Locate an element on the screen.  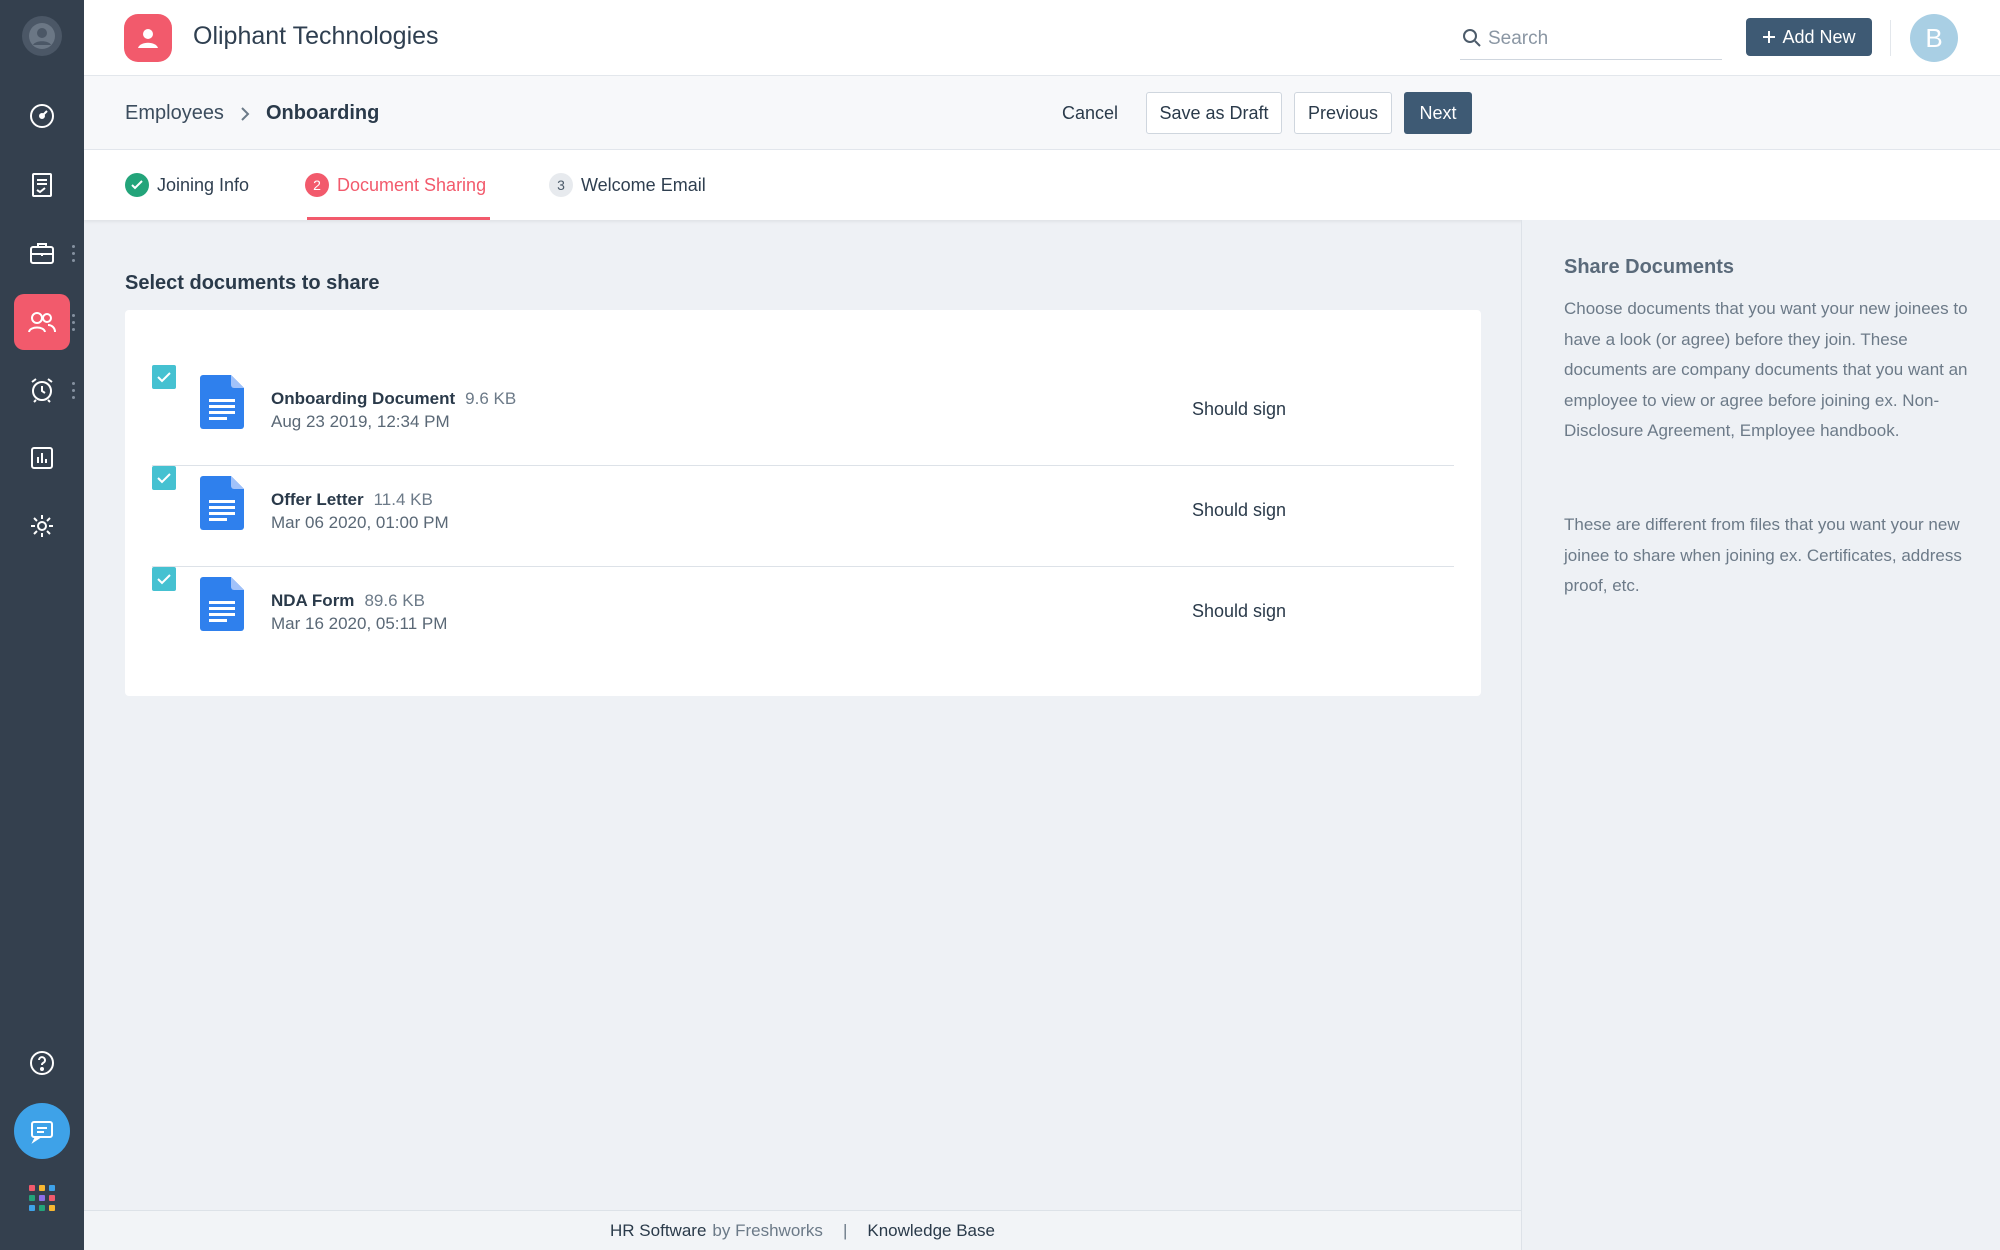
report-icon is located at coordinates (42, 458).